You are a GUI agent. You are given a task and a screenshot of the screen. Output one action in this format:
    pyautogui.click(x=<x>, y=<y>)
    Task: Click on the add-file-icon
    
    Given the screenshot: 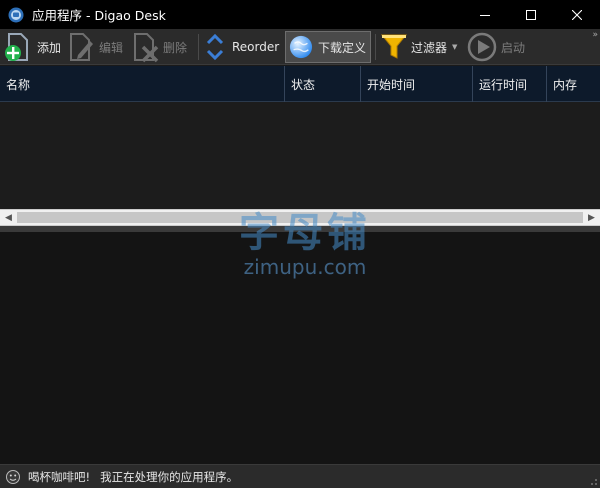 What is the action you would take?
    pyautogui.click(x=16, y=47)
    